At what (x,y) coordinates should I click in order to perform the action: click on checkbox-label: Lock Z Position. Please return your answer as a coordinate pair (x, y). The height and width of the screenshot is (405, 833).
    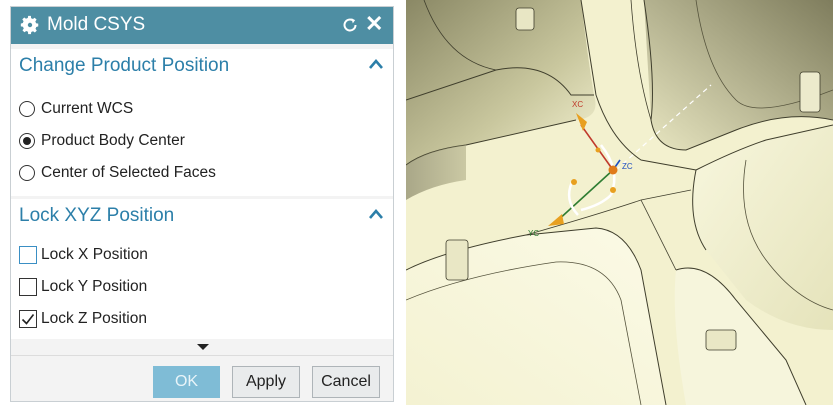
    Looking at the image, I should click on (94, 318).